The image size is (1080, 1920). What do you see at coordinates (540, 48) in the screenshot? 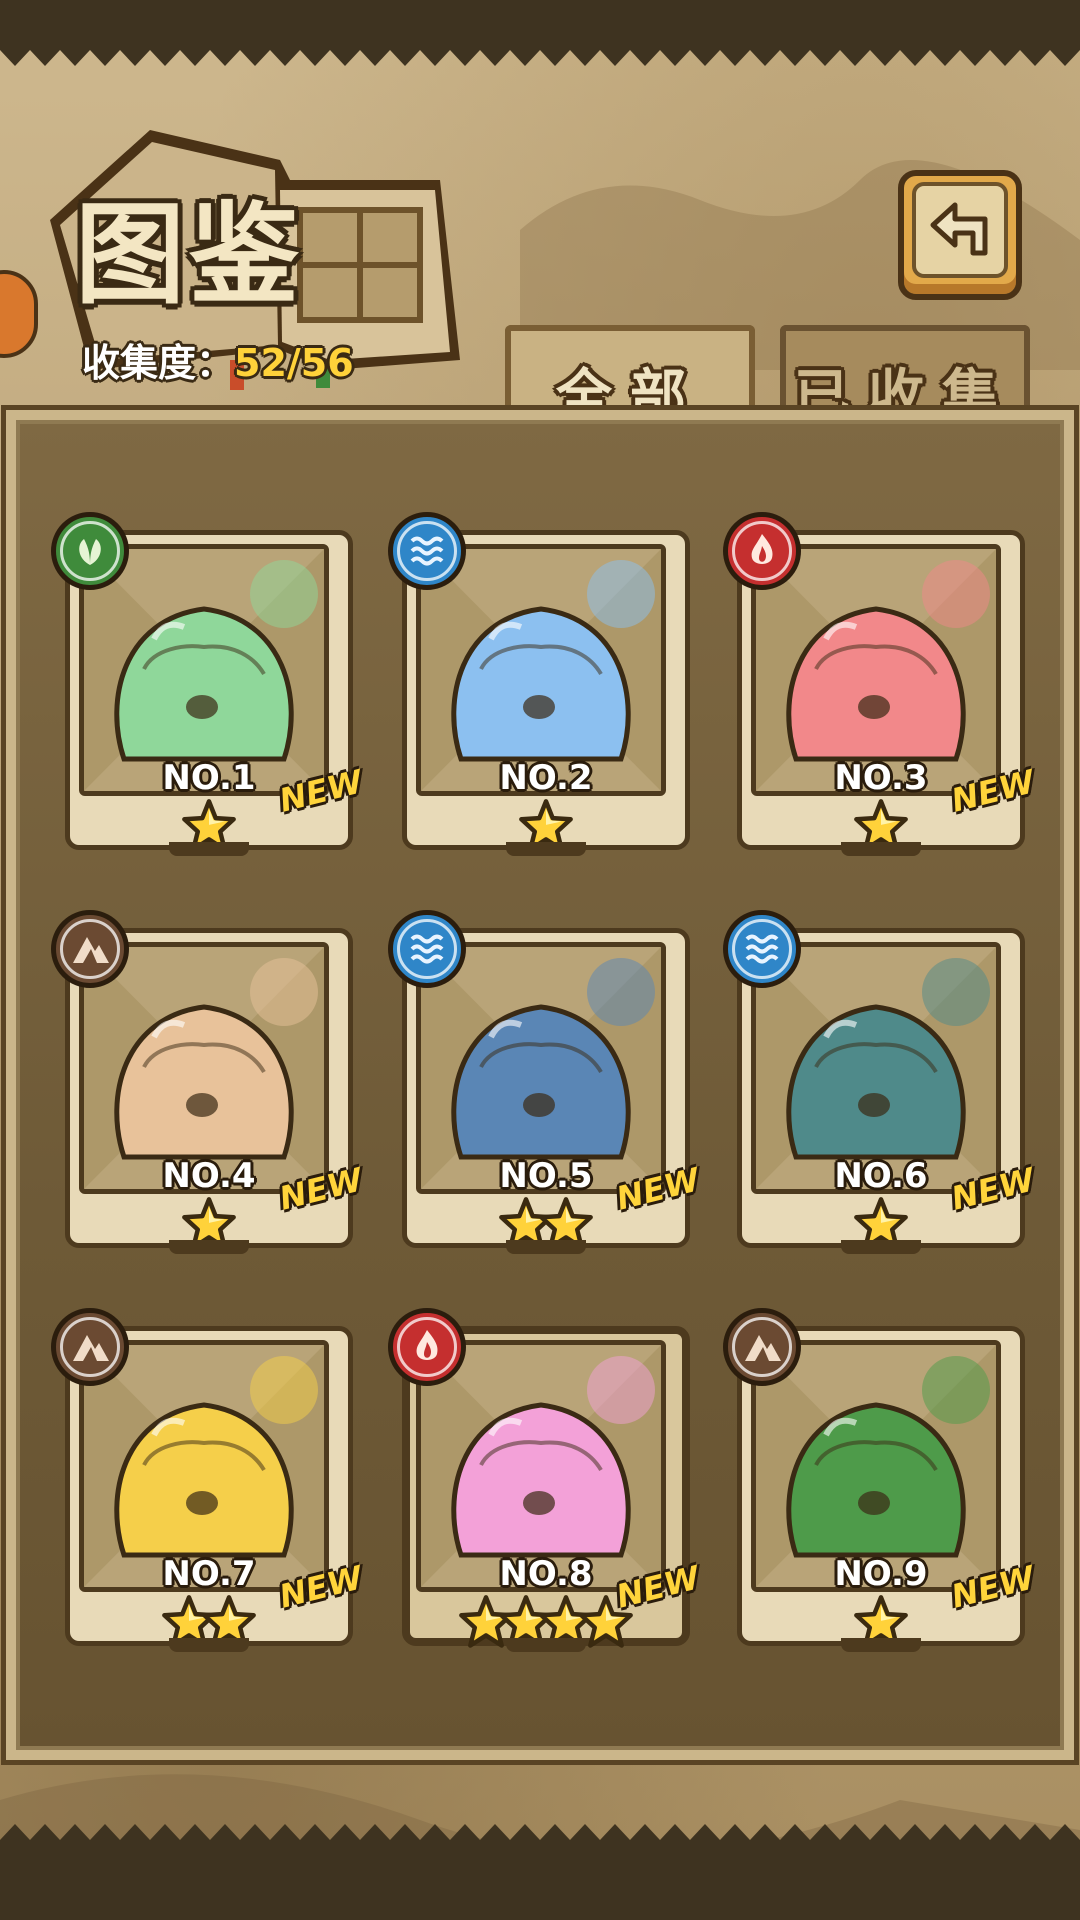
I see `zigzag-border-top` at bounding box center [540, 48].